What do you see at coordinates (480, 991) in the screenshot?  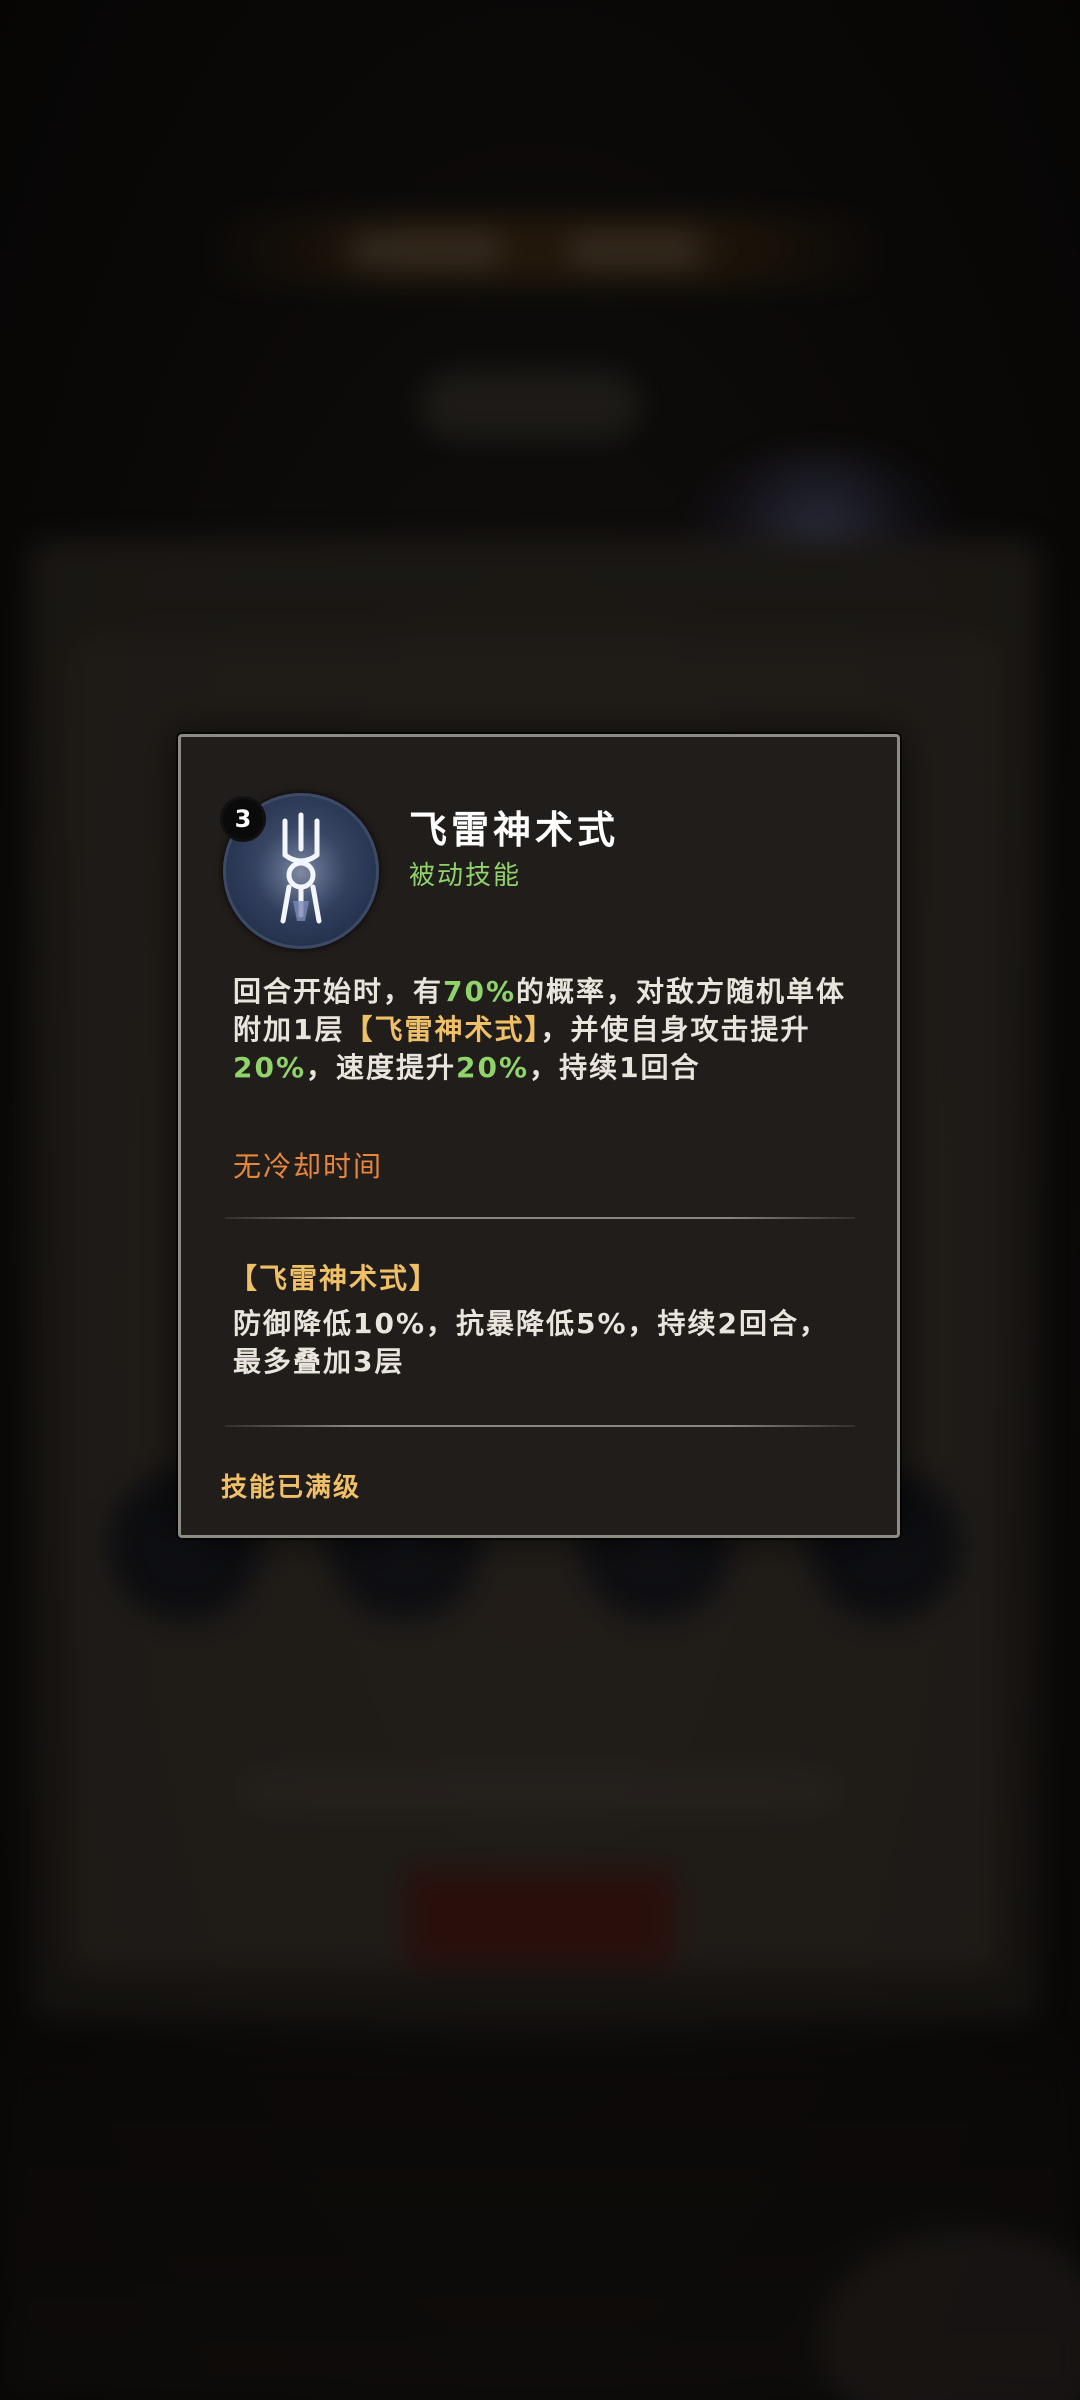 I see `trigger-rate: 70%` at bounding box center [480, 991].